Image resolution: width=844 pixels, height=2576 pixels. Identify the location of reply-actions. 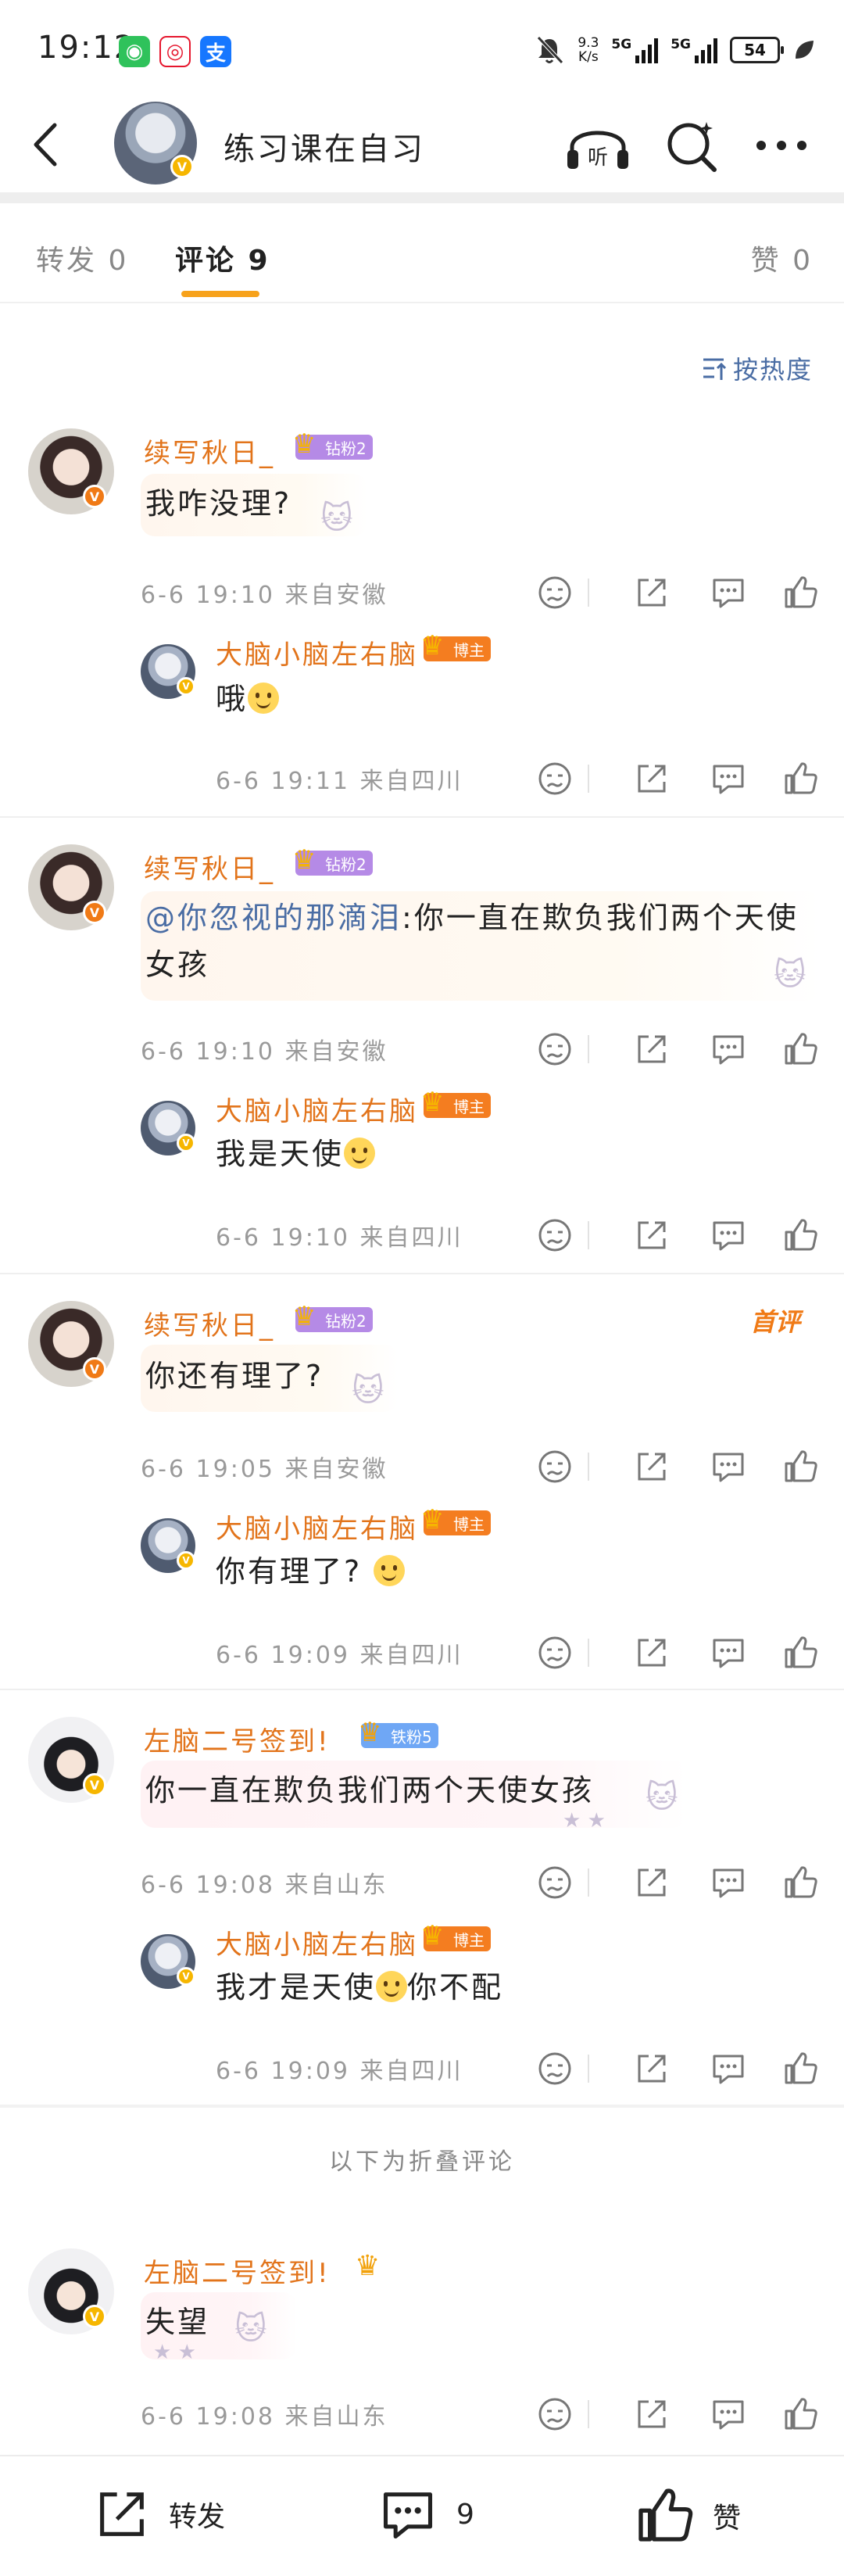
(664, 1654).